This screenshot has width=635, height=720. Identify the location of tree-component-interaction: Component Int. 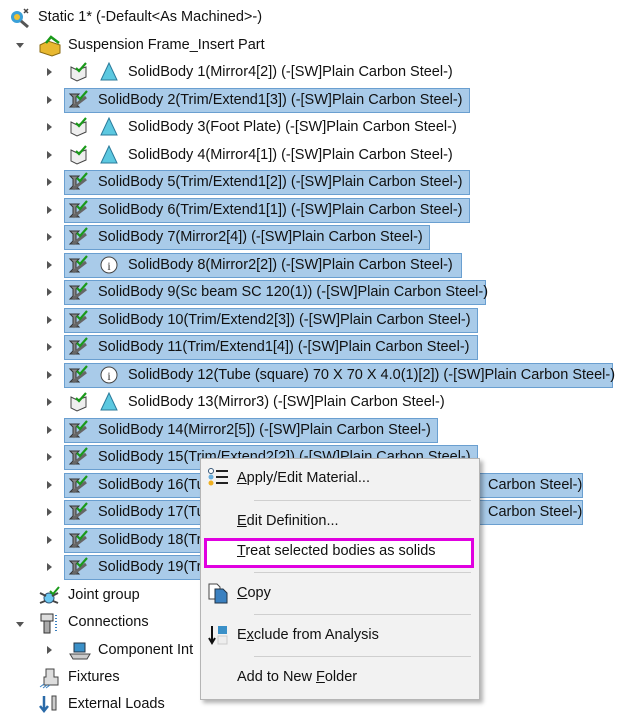
(130, 650).